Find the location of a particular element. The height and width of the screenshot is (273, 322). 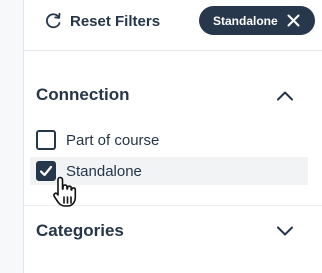

standalone-checkbox is located at coordinates (46, 171).